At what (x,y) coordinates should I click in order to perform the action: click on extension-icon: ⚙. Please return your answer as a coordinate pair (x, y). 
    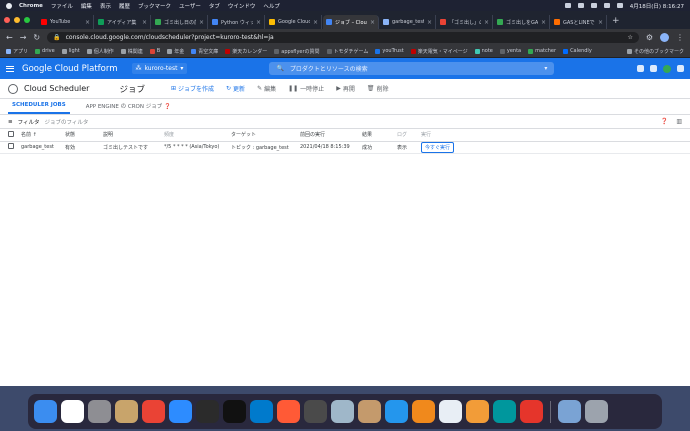
    Looking at the image, I should click on (649, 37).